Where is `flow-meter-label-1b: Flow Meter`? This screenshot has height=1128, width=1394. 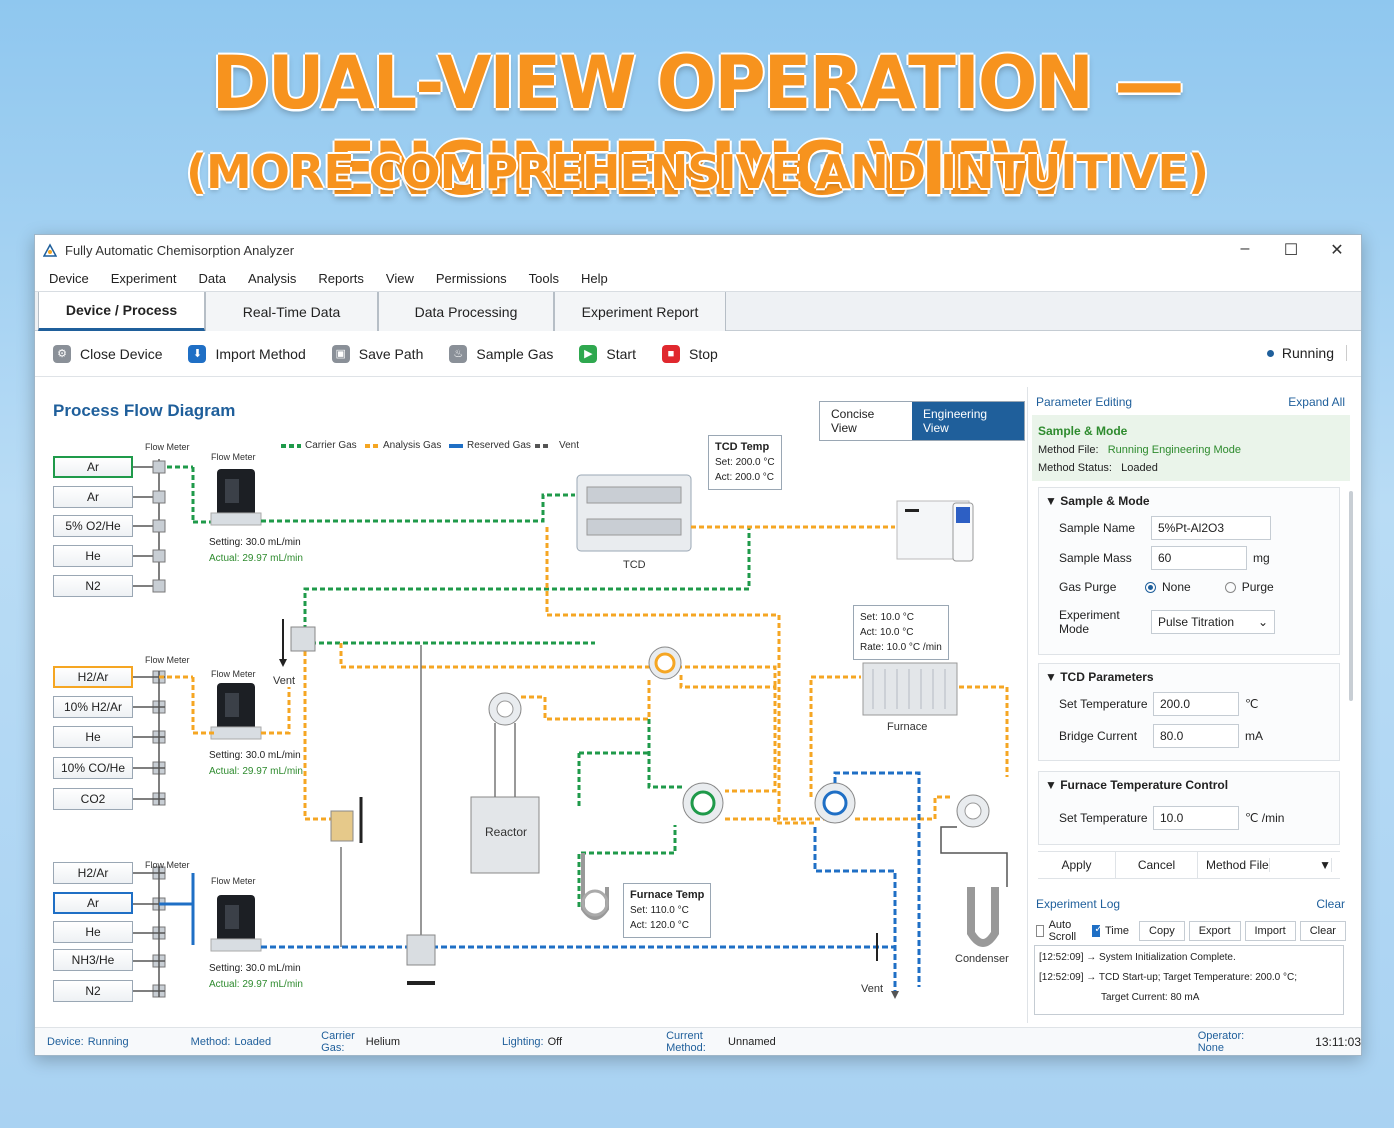 flow-meter-label-1b: Flow Meter is located at coordinates (233, 457).